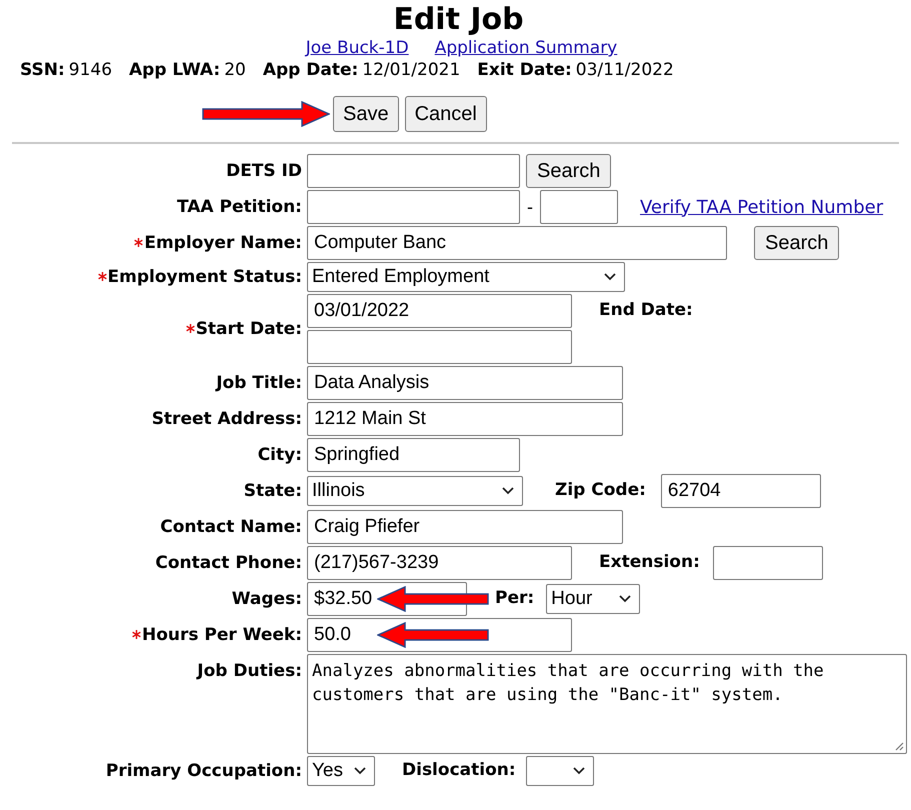 Image resolution: width=911 pixels, height=810 pixels. Describe the element at coordinates (526, 48) in the screenshot. I see `link: Application Summary` at that location.